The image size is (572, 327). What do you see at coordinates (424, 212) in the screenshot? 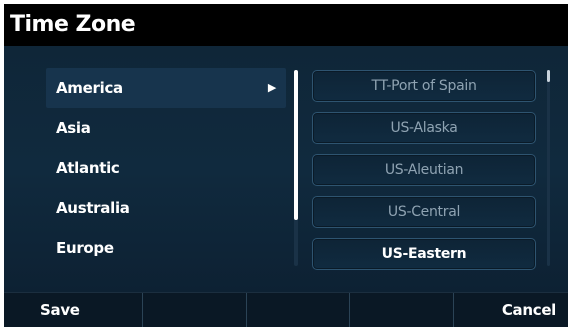
I see `zone-item-us-central: US-Central` at bounding box center [424, 212].